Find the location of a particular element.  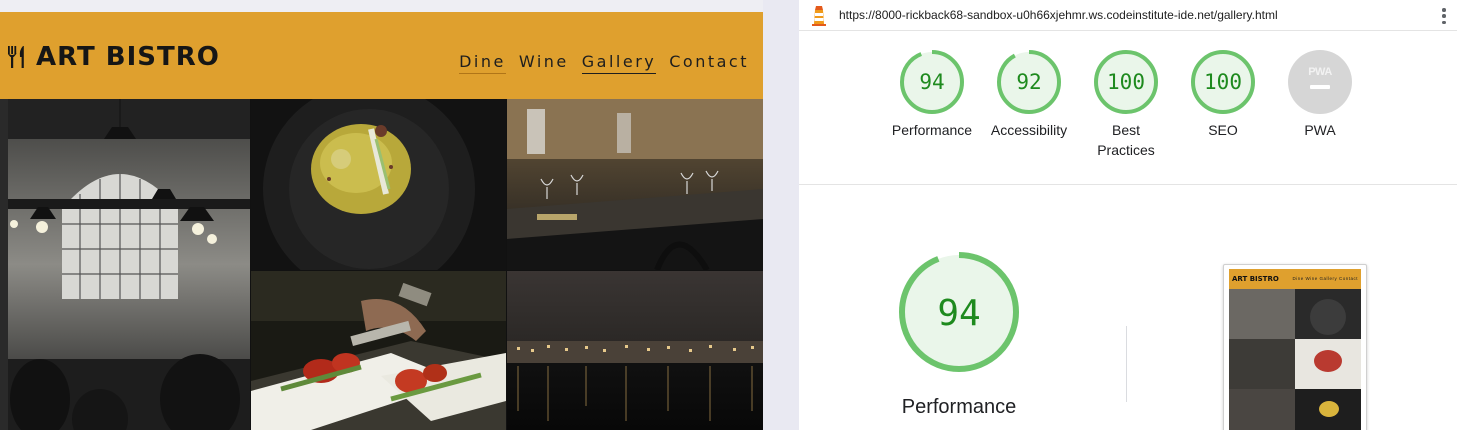

nav-gallery: Gallery is located at coordinates (619, 63).